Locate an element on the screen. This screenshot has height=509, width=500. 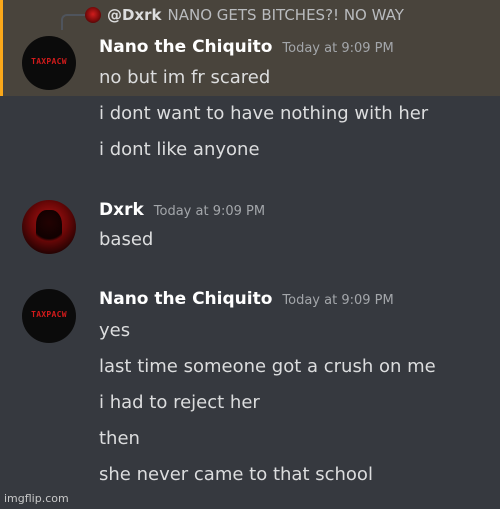
message-text: last time someone got a crush on me is located at coordinates (267, 366).